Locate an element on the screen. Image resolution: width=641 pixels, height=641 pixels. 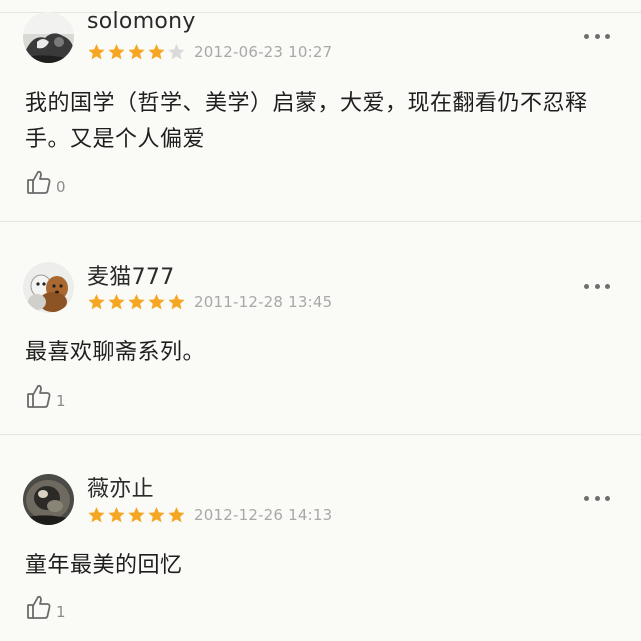
star-empty-icon is located at coordinates (176, 52).